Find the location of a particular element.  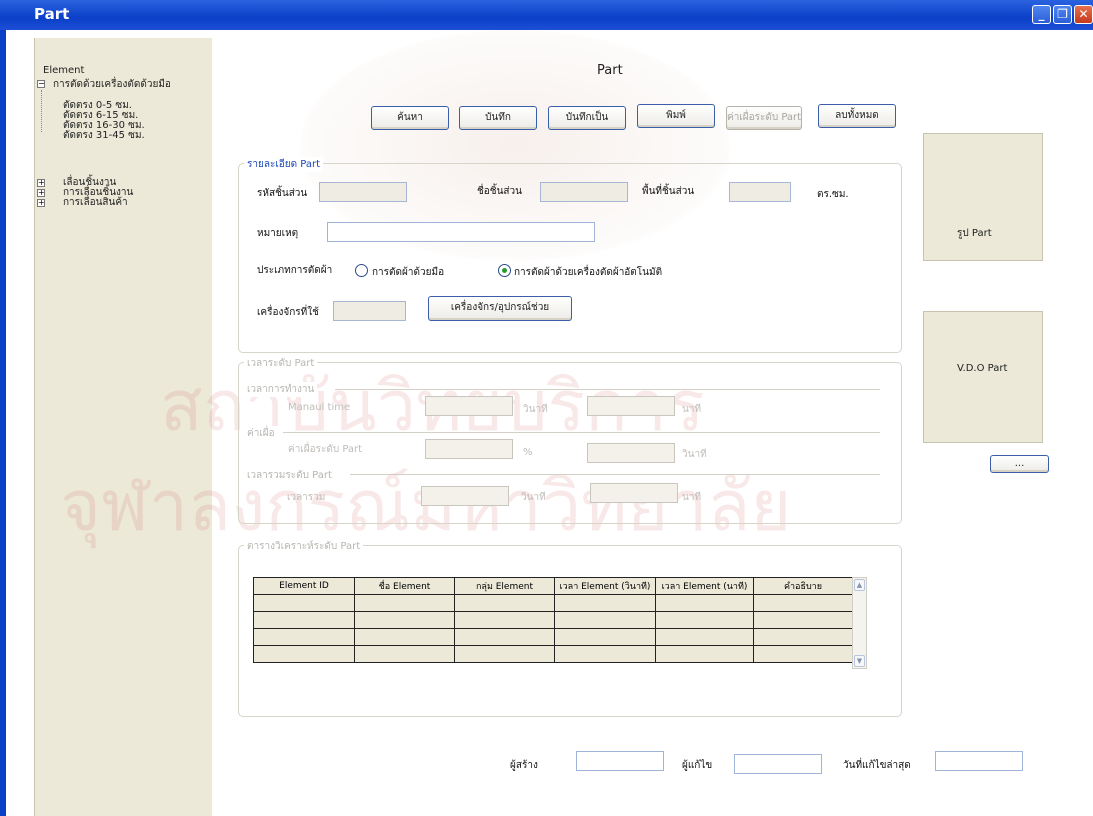

close-icon: ✕ is located at coordinates (1083, 14).